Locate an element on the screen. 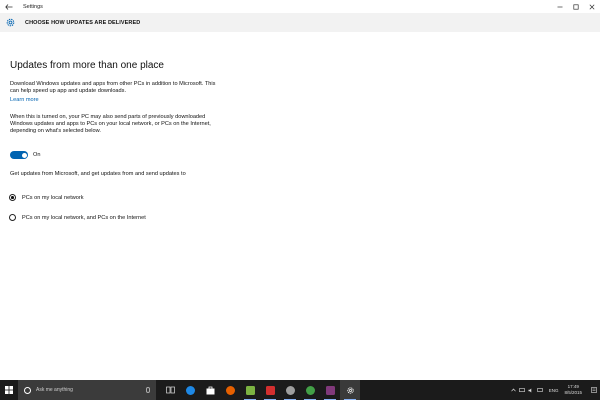  edge-icon is located at coordinates (190, 390).